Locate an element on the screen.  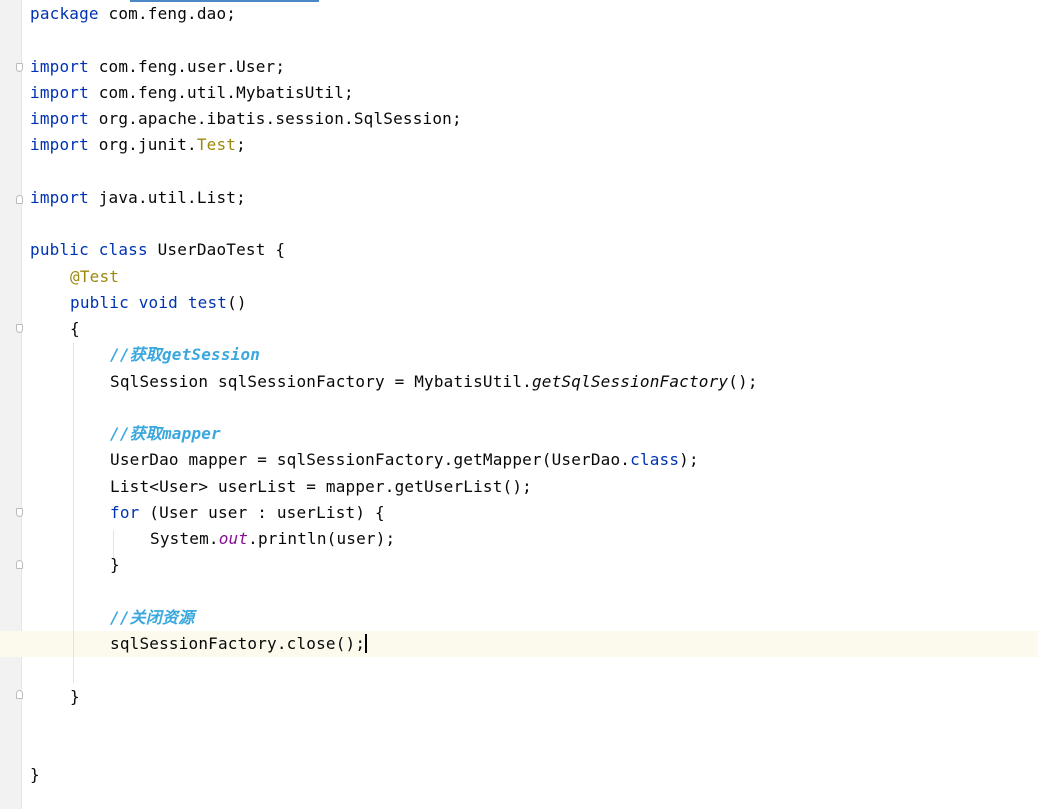
code-line-open-brace: { is located at coordinates (75, 329).